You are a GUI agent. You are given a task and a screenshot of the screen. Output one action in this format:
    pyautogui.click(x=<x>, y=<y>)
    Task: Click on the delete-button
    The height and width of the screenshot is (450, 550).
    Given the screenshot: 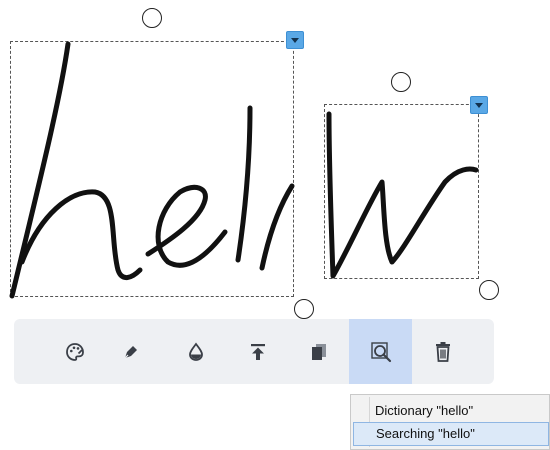 What is the action you would take?
    pyautogui.click(x=442, y=351)
    